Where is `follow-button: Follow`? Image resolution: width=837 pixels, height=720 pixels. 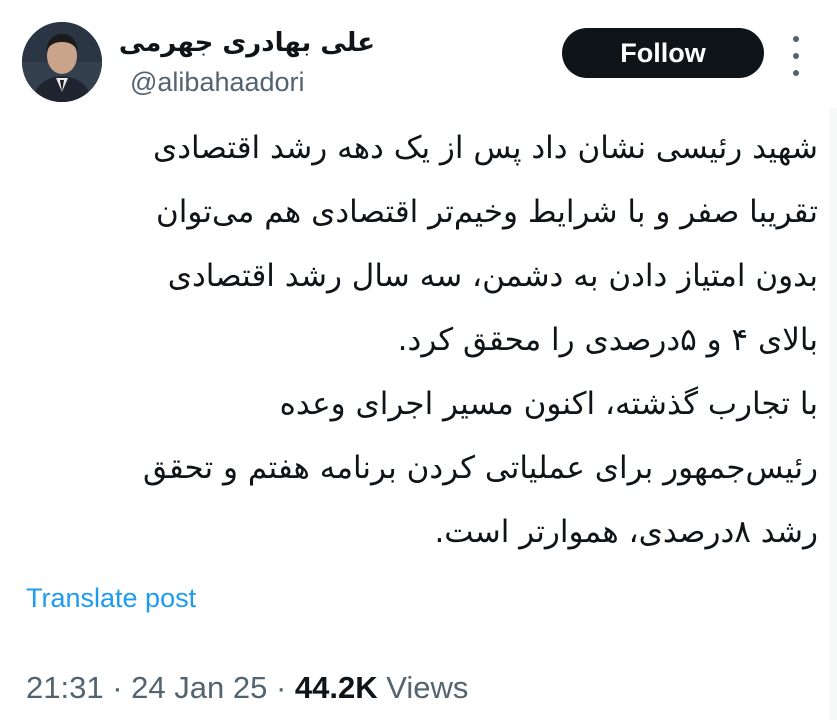
follow-button: Follow is located at coordinates (663, 53).